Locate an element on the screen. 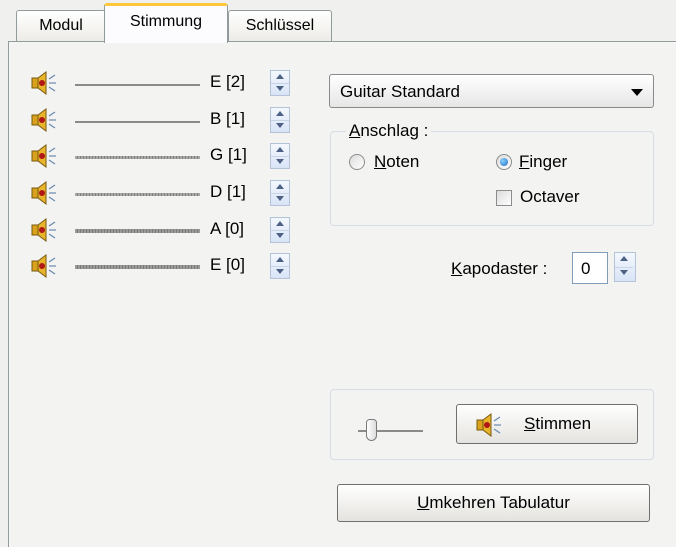 The width and height of the screenshot is (676, 547). kapodaster-label: Kapodaster : is located at coordinates (499, 268).